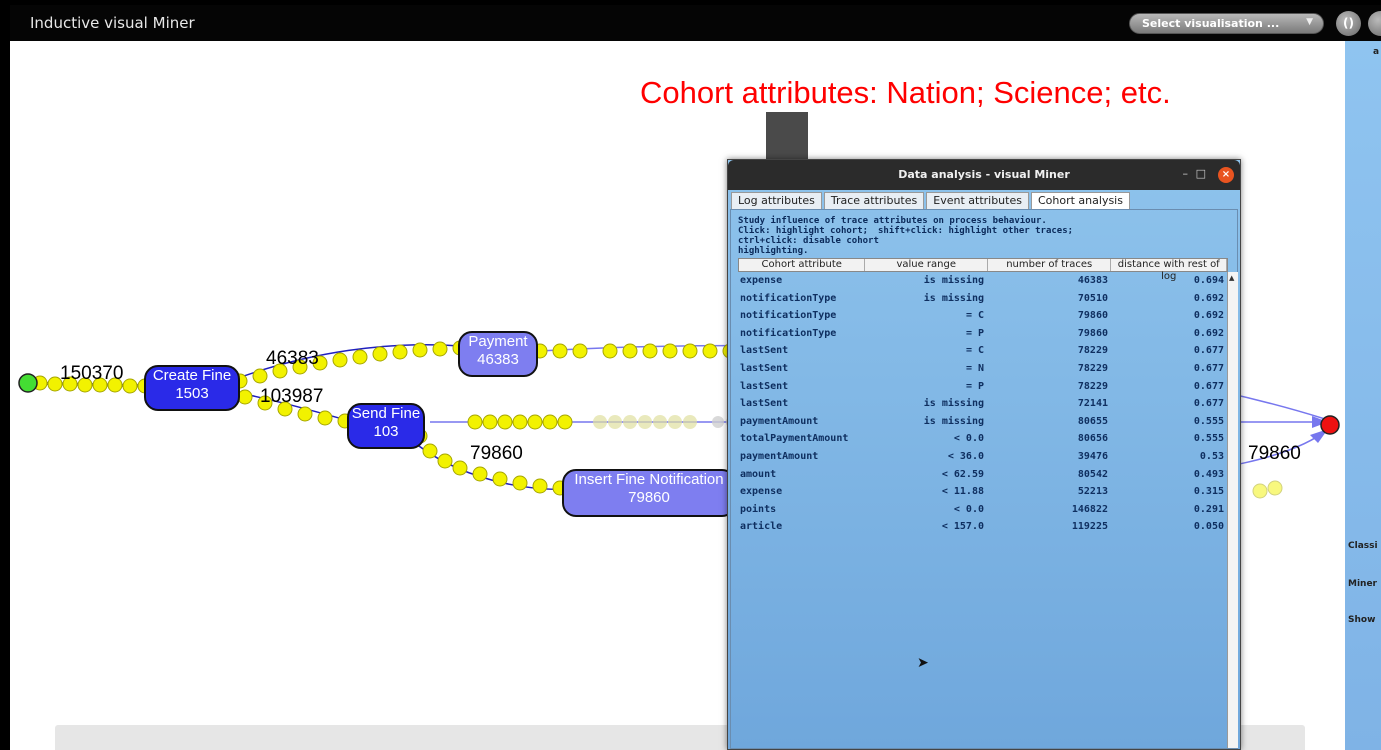  Describe the element at coordinates (983, 439) in the screenshot. I see `table-row: totalPaymentAmount < 0.0 80656 0.555` at that location.